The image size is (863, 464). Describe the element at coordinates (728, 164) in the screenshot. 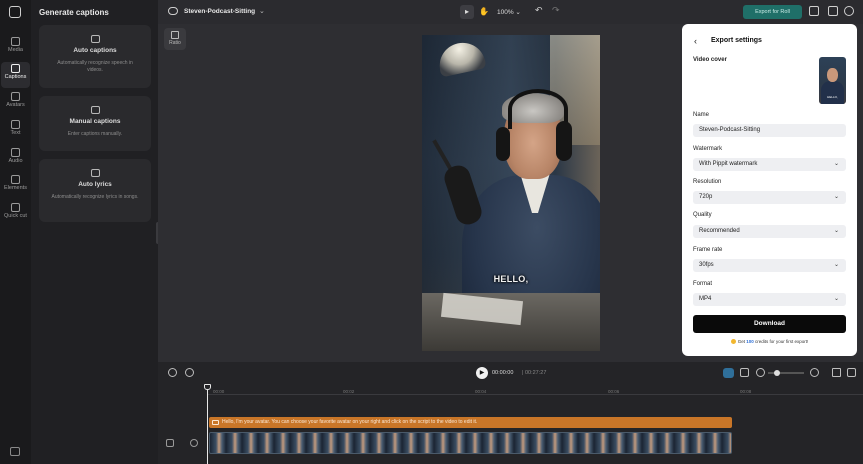

I see `watermark-value: With Pippit watermark` at that location.